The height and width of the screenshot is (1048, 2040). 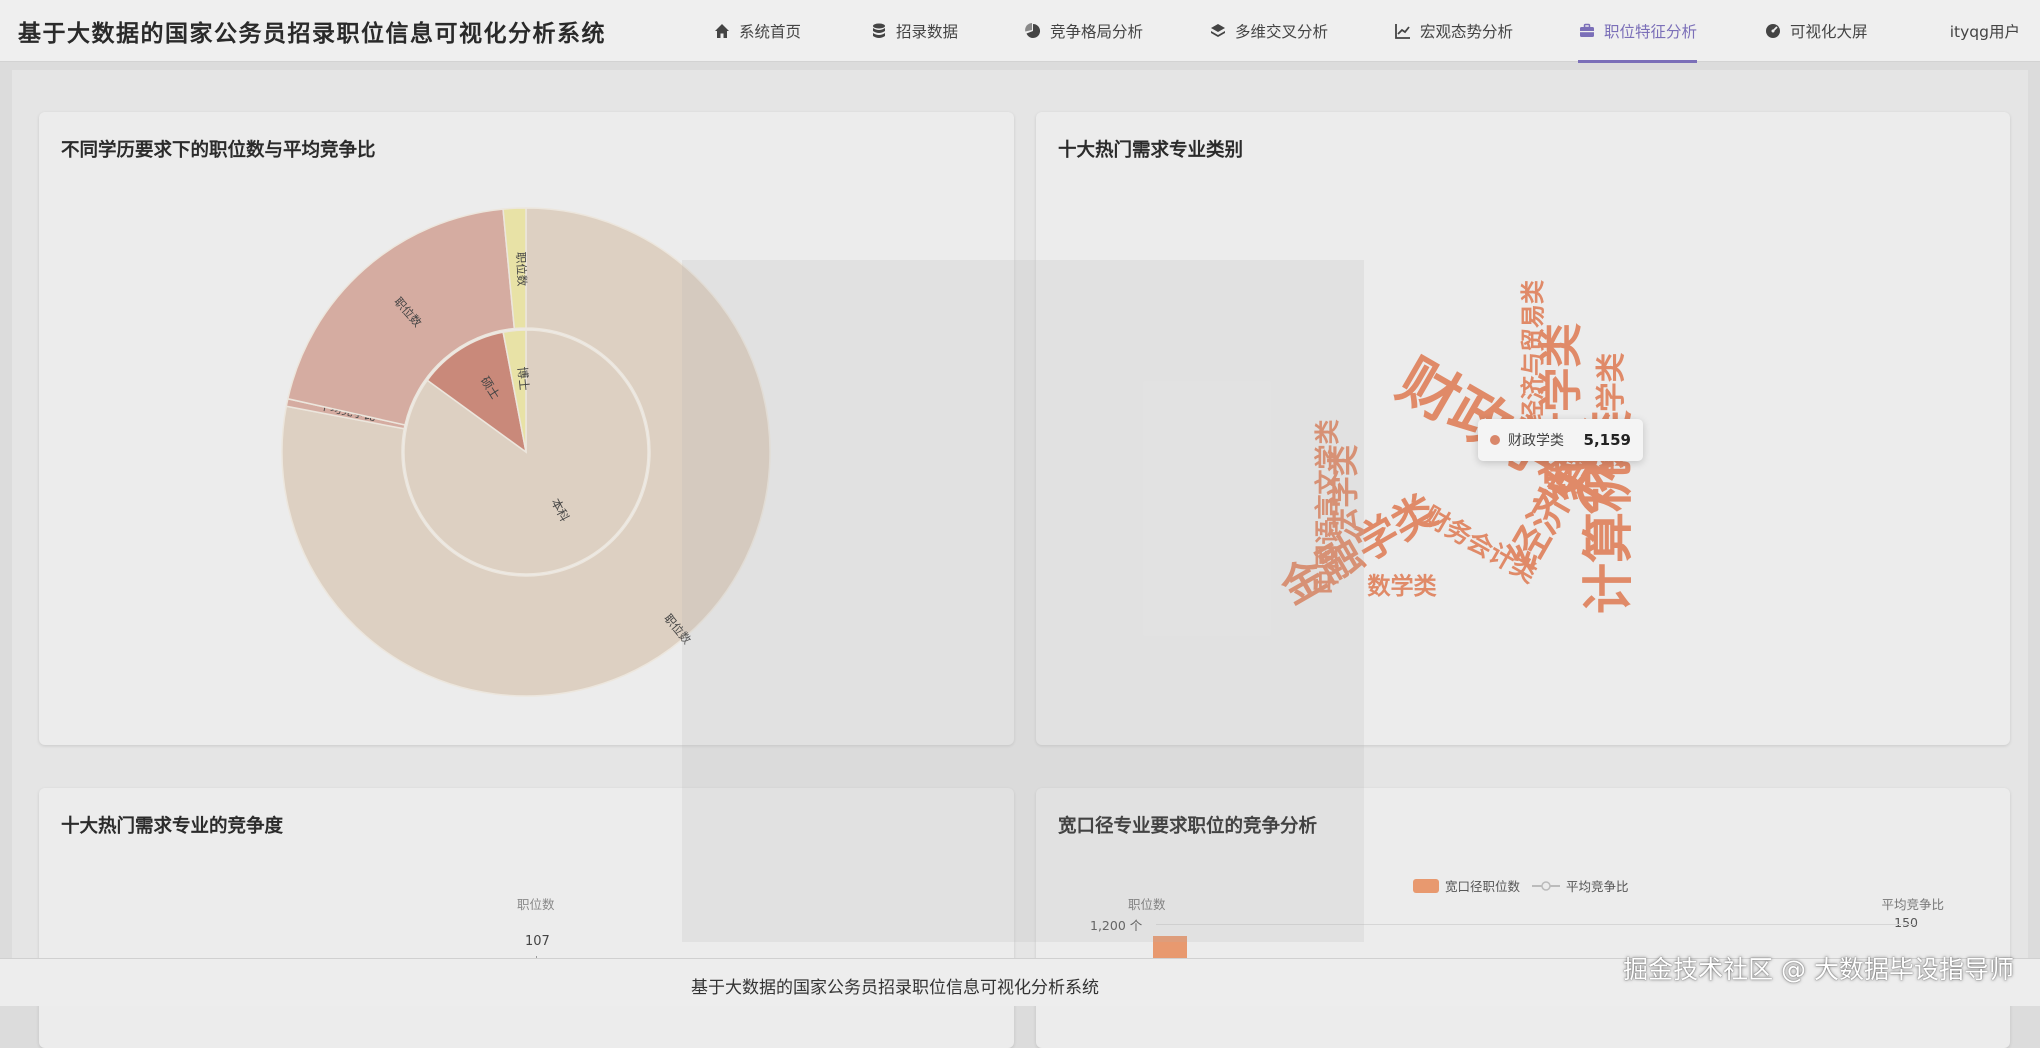 What do you see at coordinates (1773, 31) in the screenshot?
I see `dashboard-icon` at bounding box center [1773, 31].